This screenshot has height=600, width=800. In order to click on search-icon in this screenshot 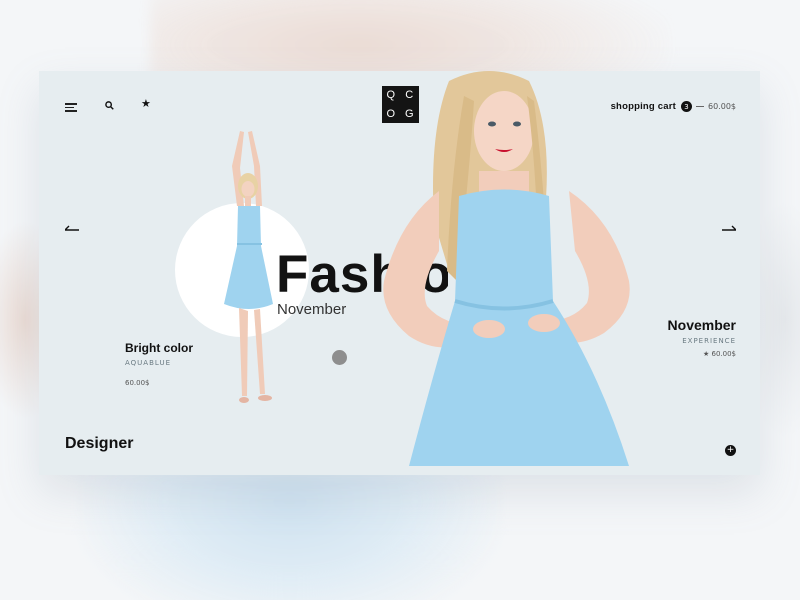, I will do `click(109, 105)`.